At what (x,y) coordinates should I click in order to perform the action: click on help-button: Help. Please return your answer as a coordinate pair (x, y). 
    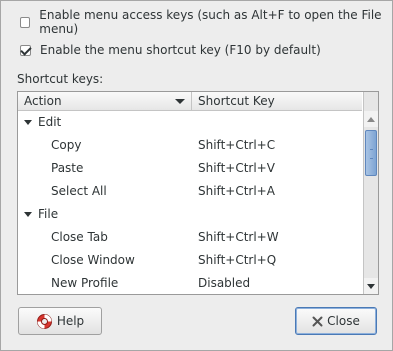
    Looking at the image, I should click on (60, 321).